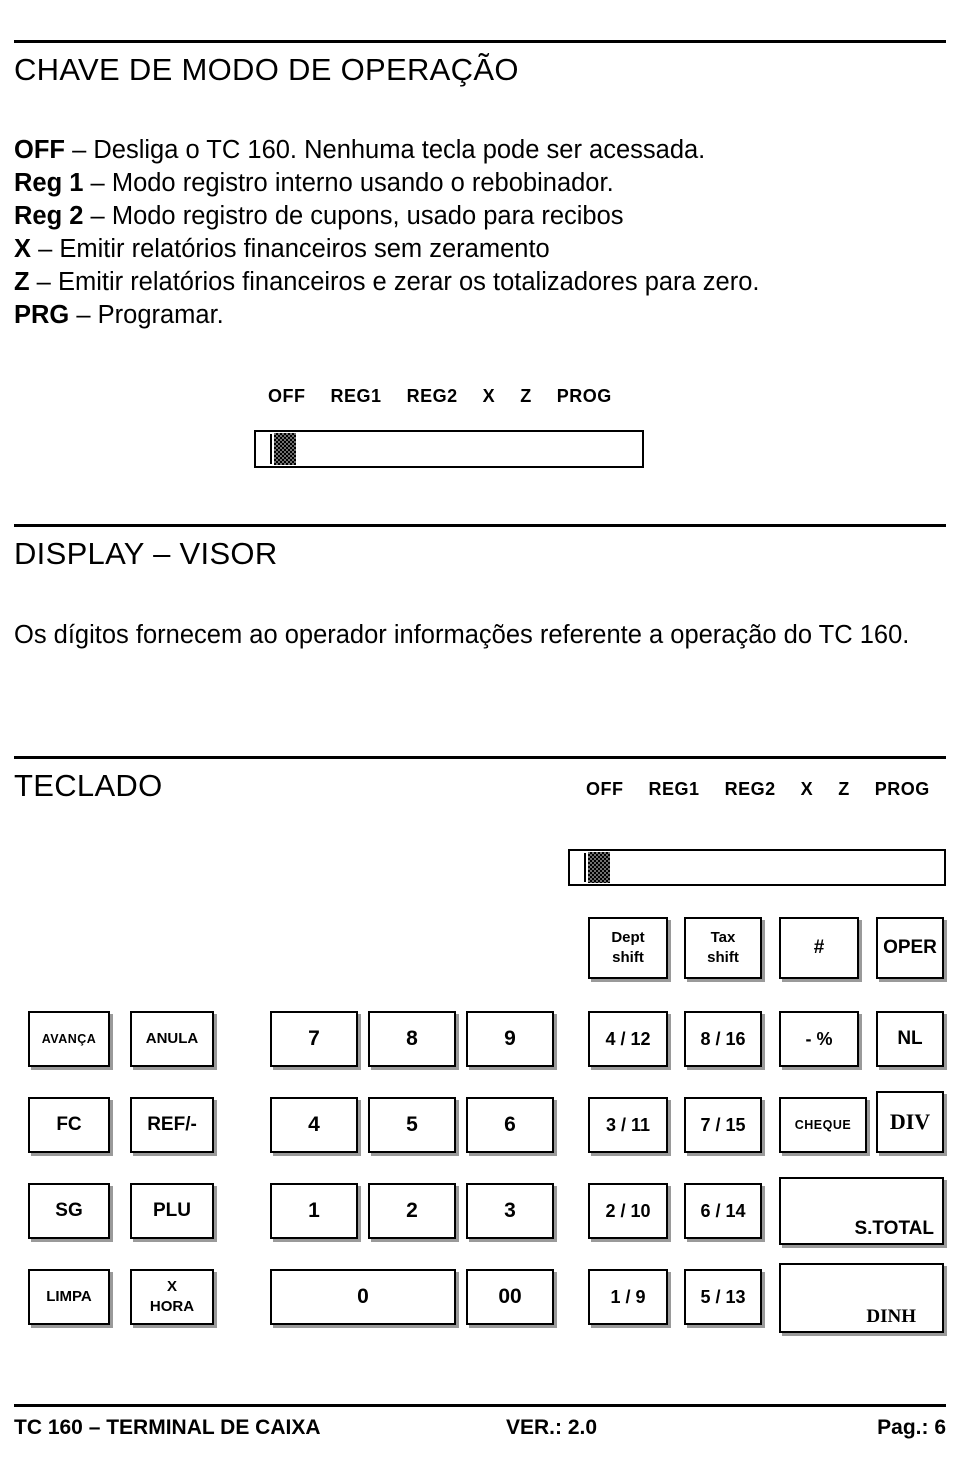 This screenshot has width=960, height=1478. What do you see at coordinates (910, 1039) in the screenshot?
I see `key-nl: NL` at bounding box center [910, 1039].